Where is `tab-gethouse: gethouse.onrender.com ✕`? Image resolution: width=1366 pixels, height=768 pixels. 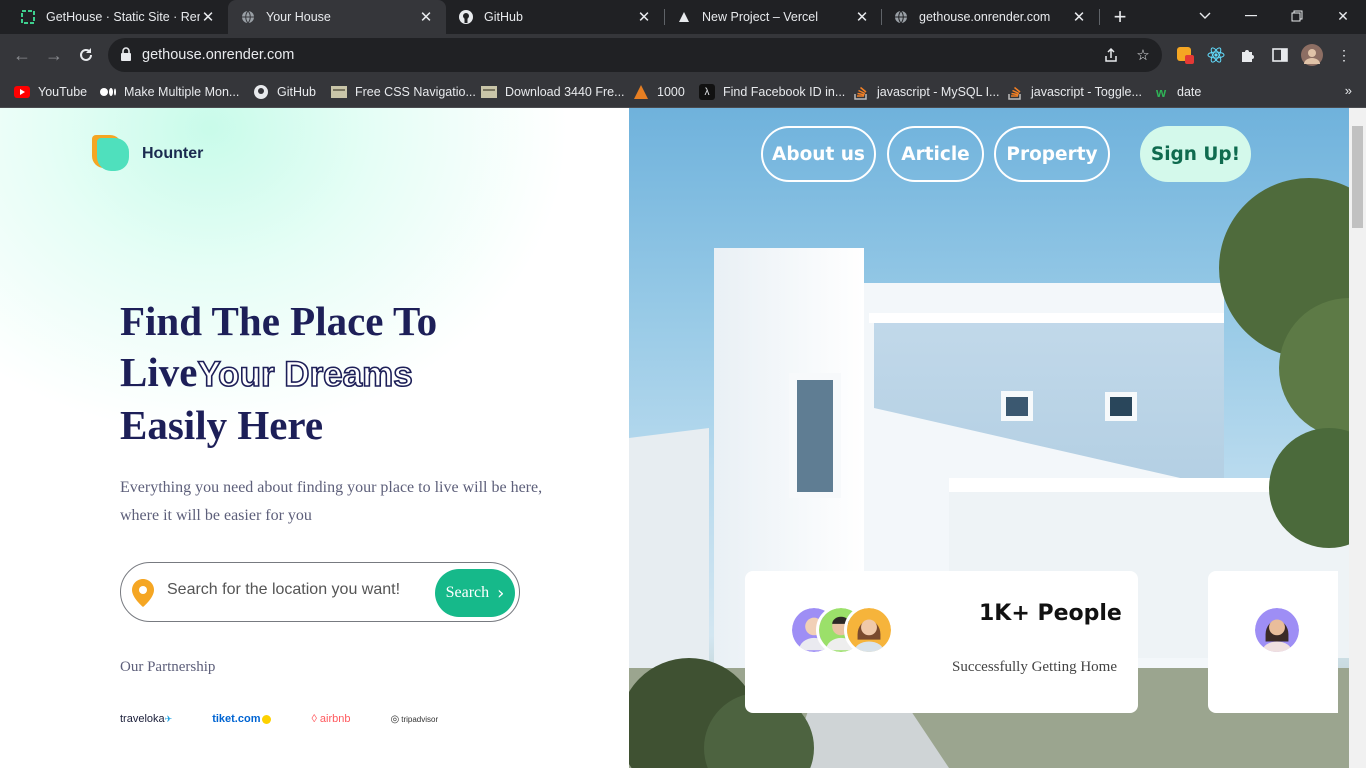 tab-gethouse: gethouse.onrender.com ✕ is located at coordinates (990, 17).